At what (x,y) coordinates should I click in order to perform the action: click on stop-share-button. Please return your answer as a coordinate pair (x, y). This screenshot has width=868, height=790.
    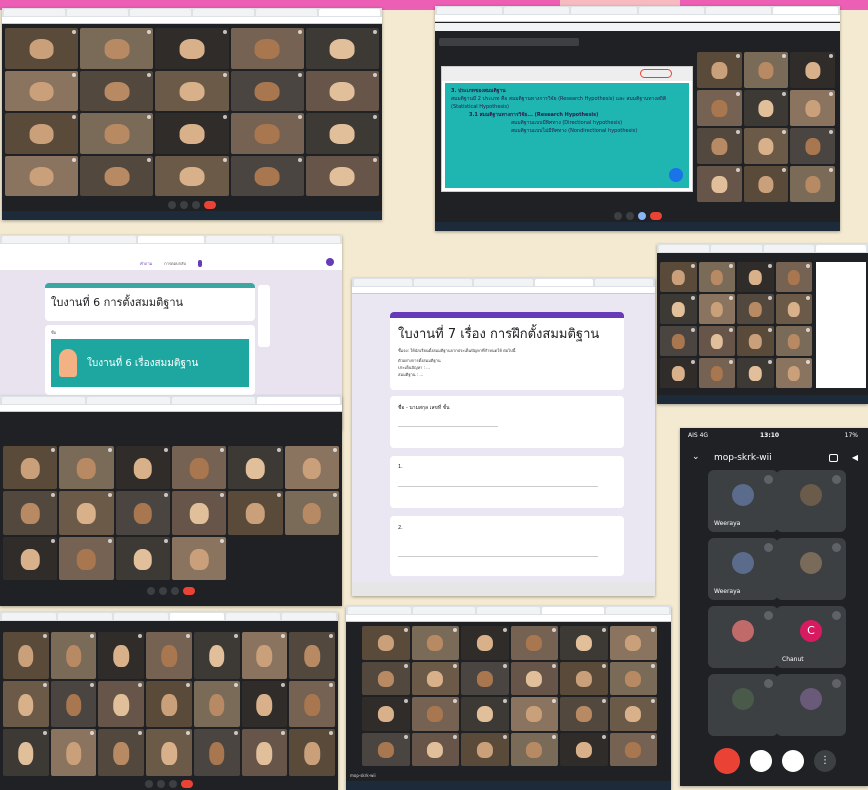
    Looking at the image, I should click on (656, 73).